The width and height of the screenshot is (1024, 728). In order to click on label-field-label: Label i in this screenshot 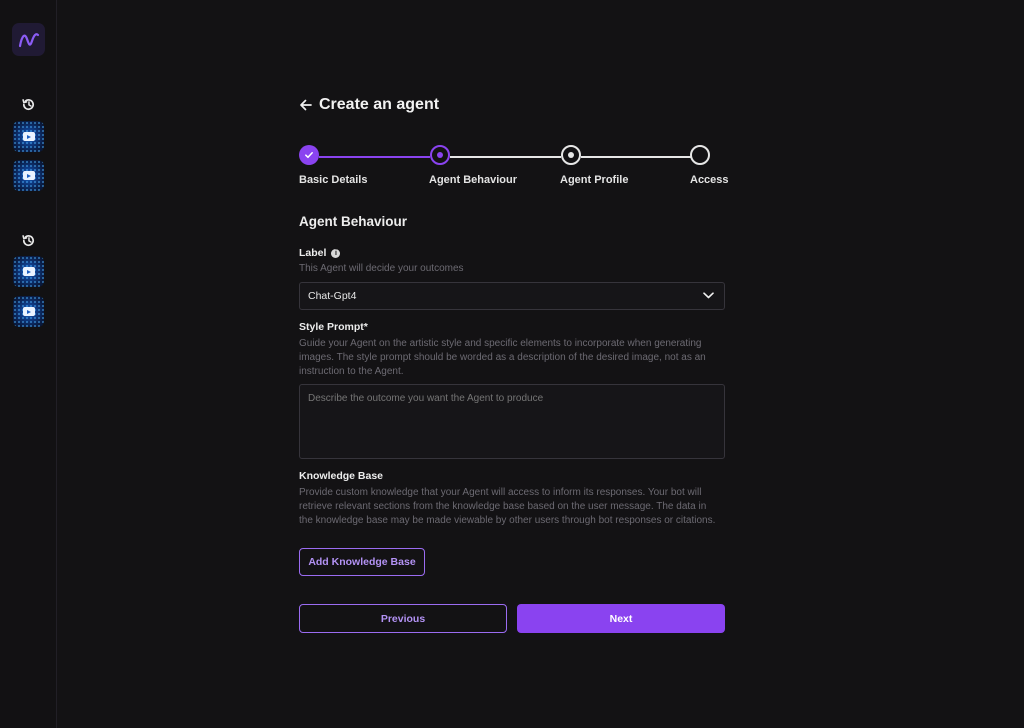, I will do `click(320, 253)`.